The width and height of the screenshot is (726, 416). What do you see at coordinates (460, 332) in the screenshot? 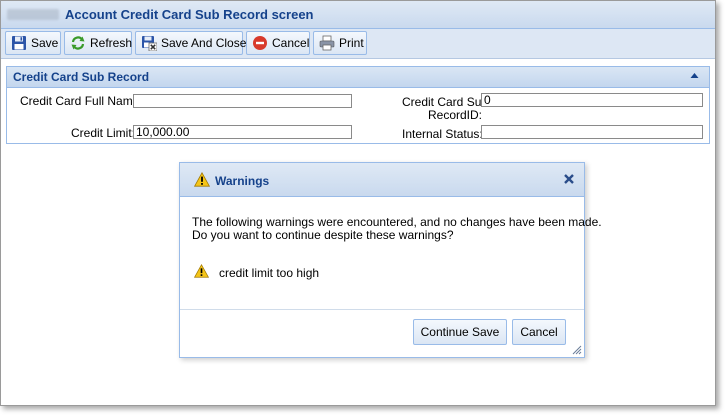
I see `continue-save-button: Continue Save` at bounding box center [460, 332].